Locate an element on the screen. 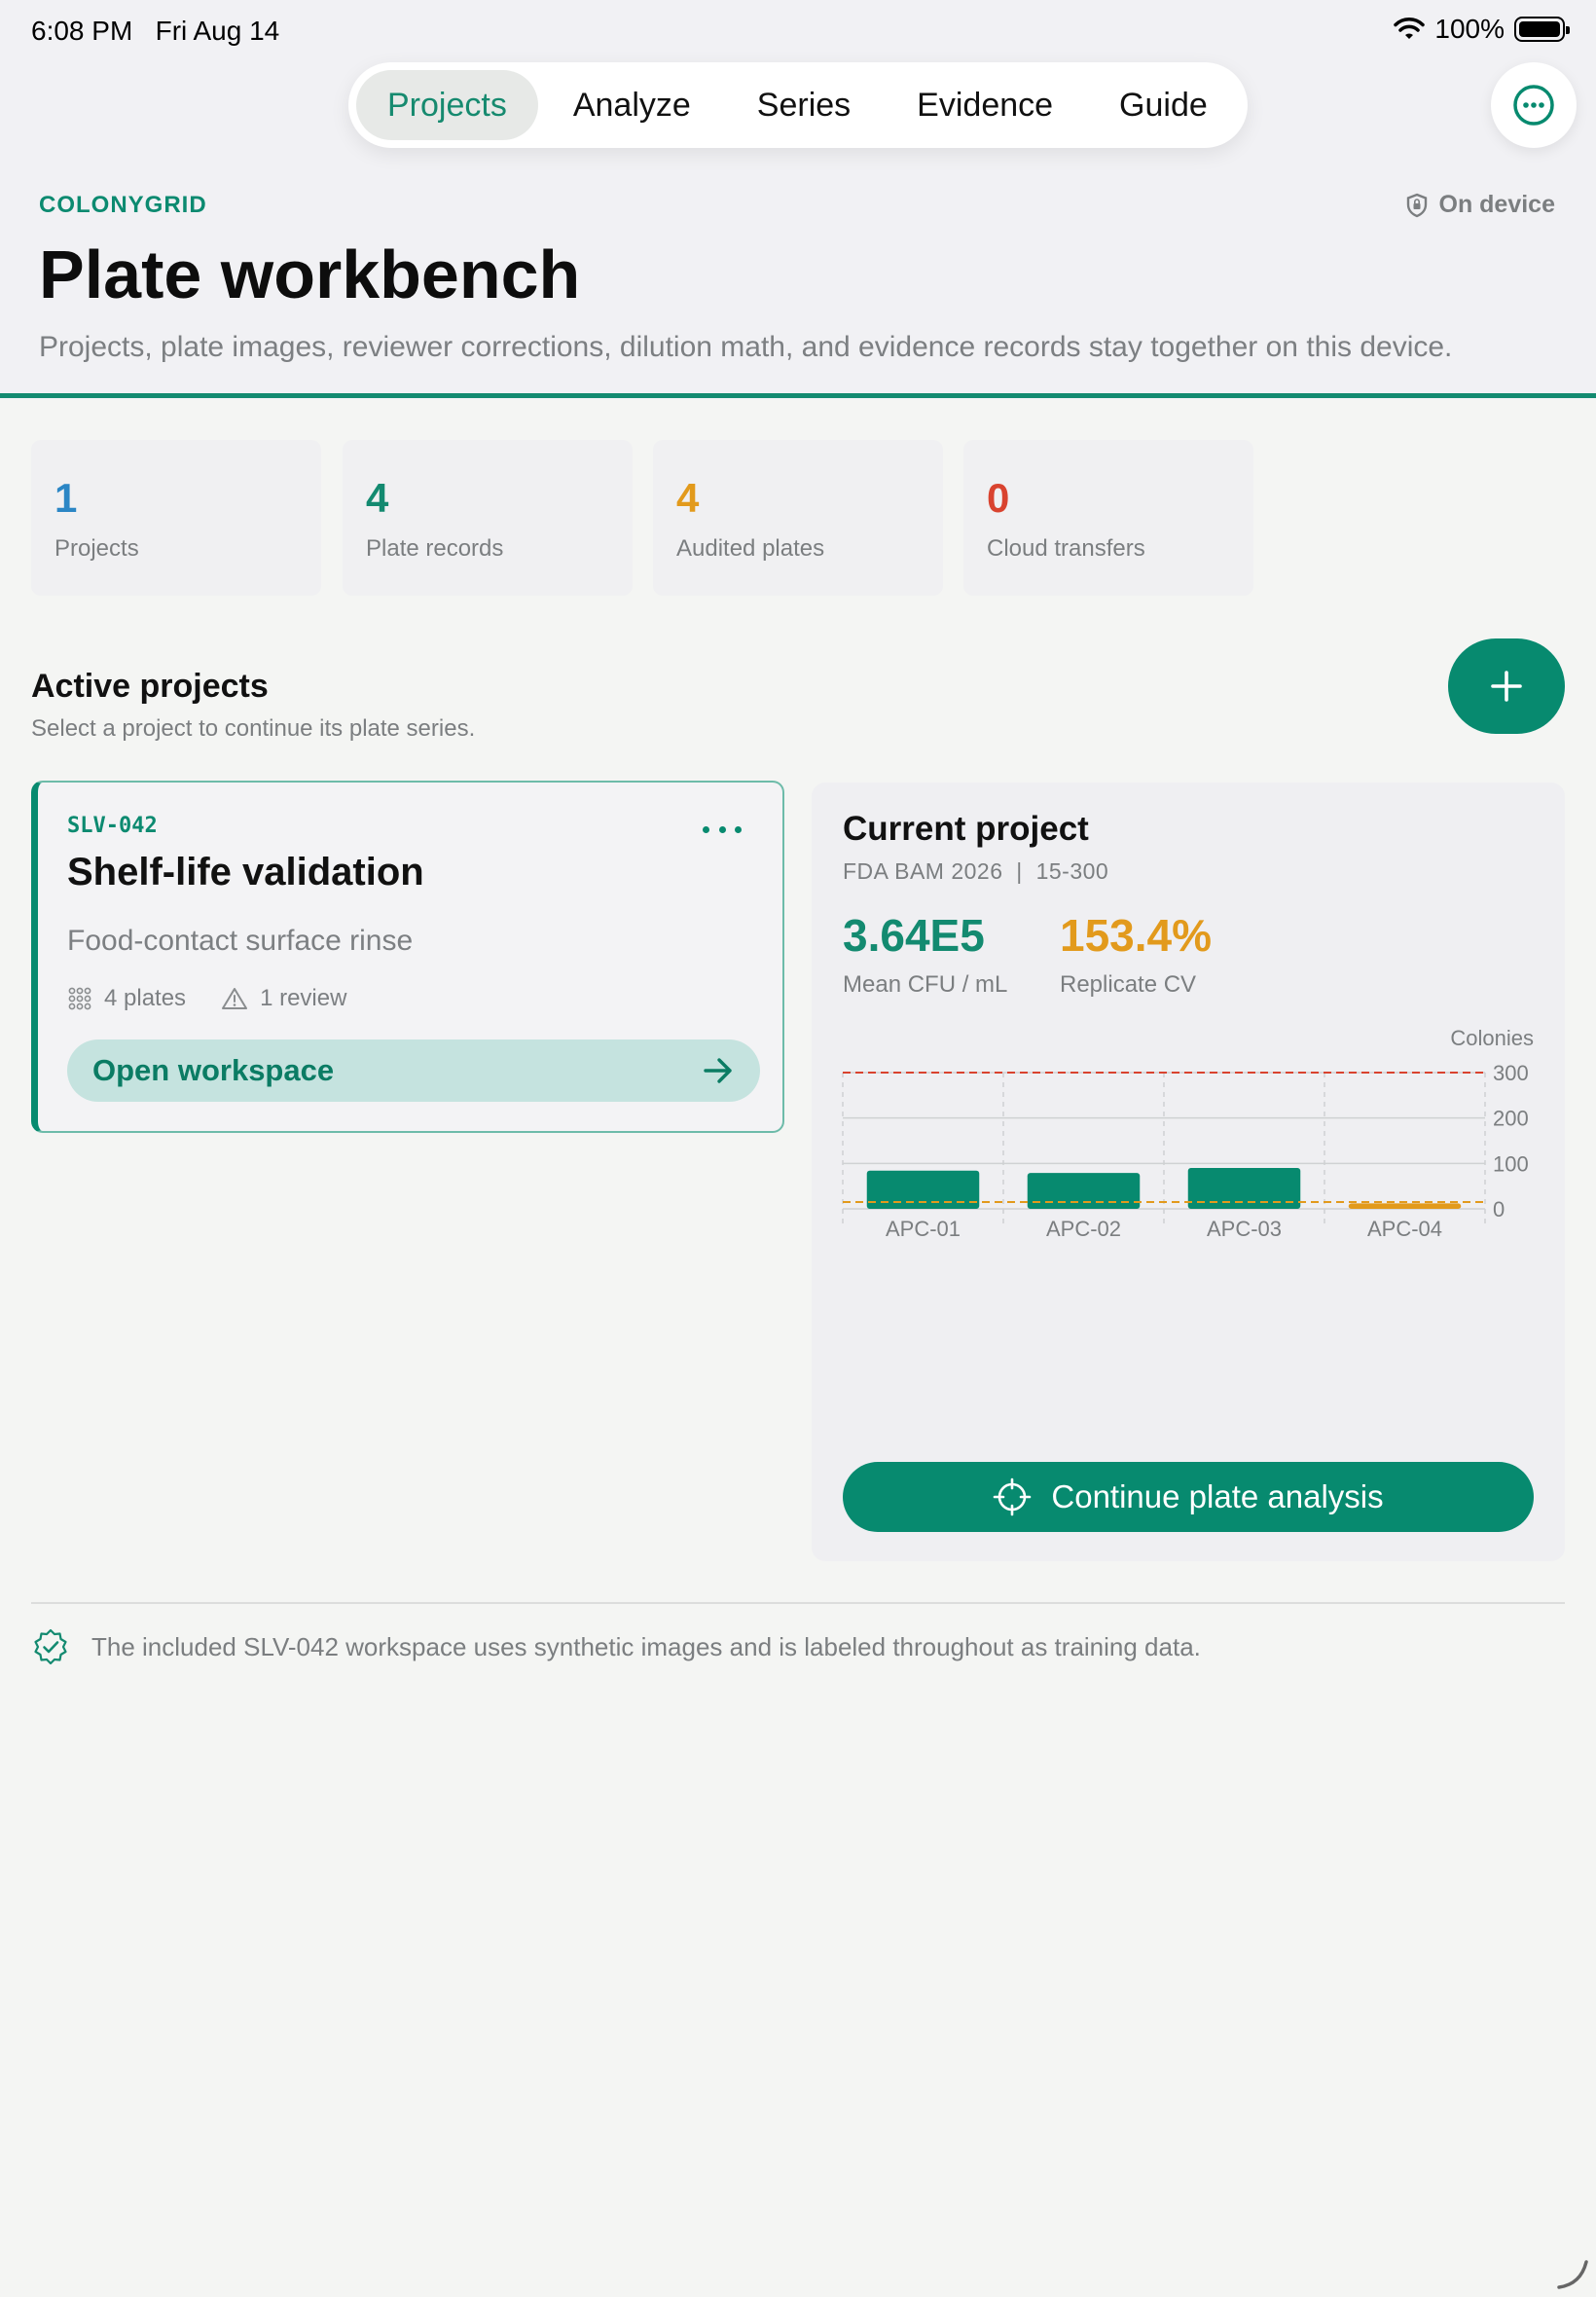 This screenshot has height=2297, width=1596. stat-label: Audited plates is located at coordinates (750, 548).